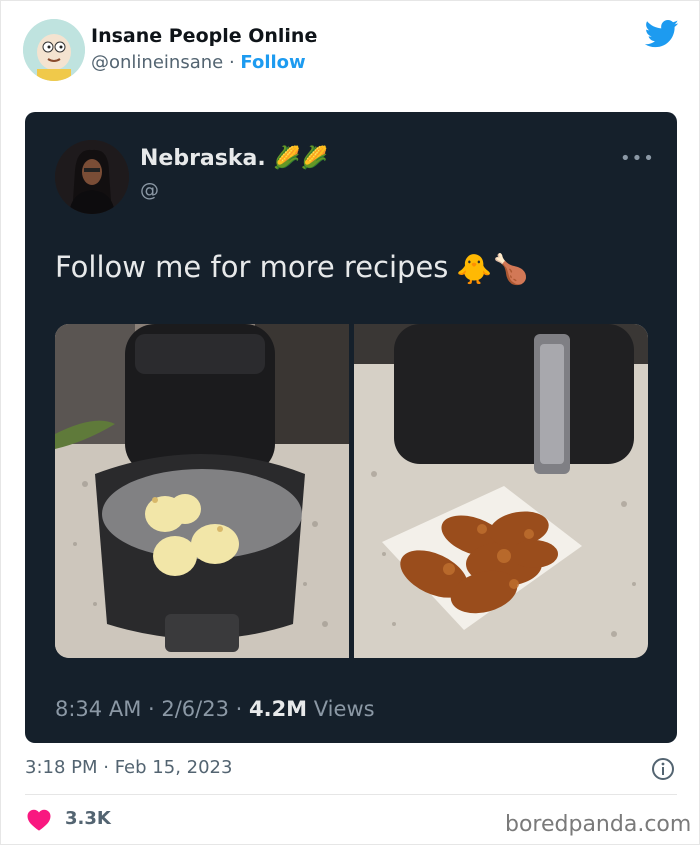 The width and height of the screenshot is (700, 845). I want to click on embedded-handle: @, so click(149, 190).